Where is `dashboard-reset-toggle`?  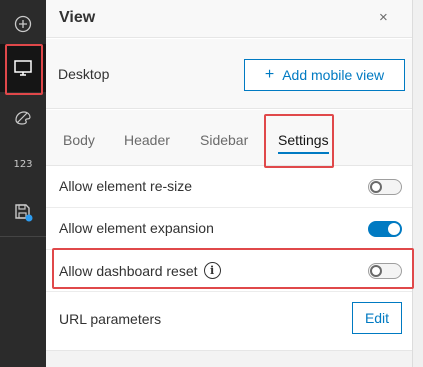
dashboard-reset-toggle is located at coordinates (385, 271).